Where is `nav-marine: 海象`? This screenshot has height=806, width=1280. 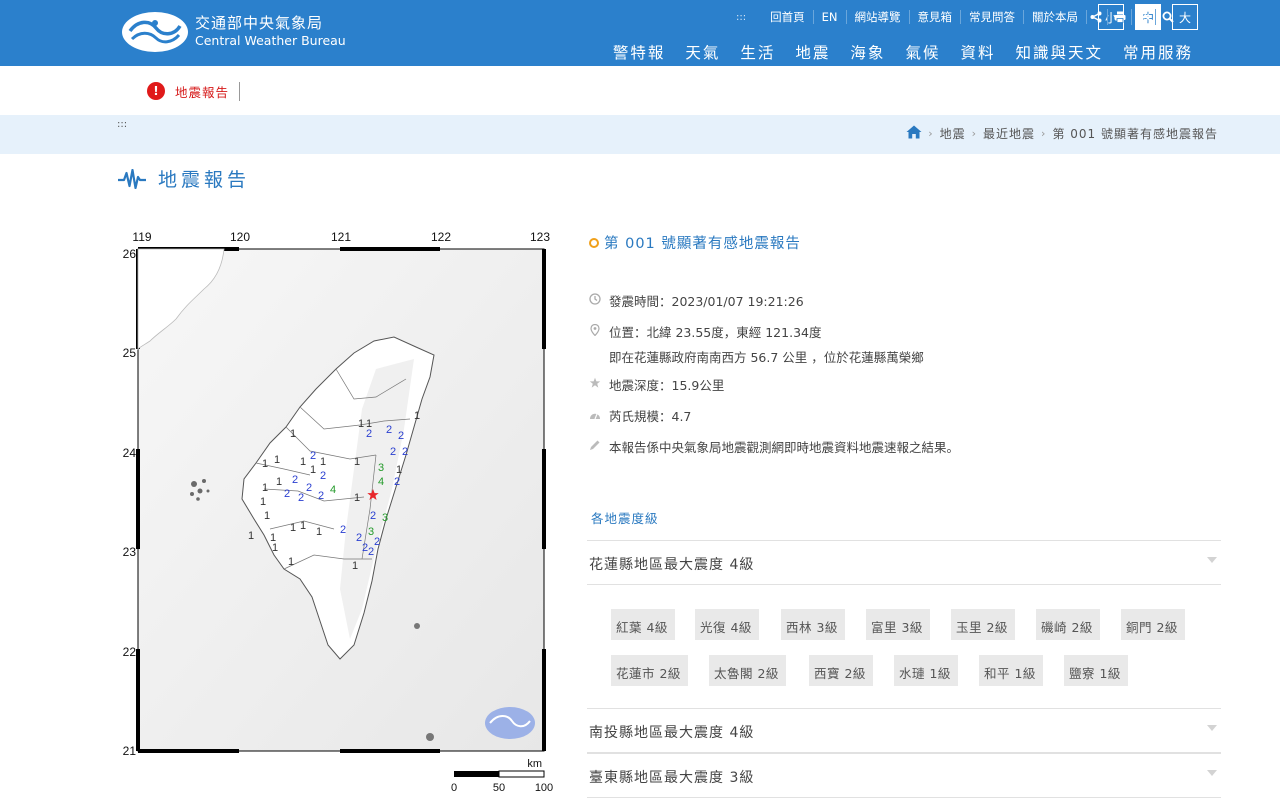 nav-marine: 海象 is located at coordinates (867, 52).